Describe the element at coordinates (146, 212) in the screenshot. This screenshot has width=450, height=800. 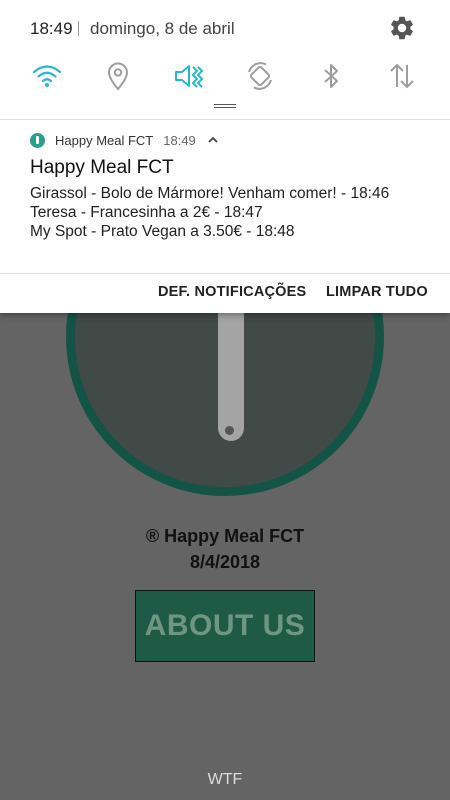
I see `notification-line: Teresa - Francesinha a 2€ - 18:47` at that location.